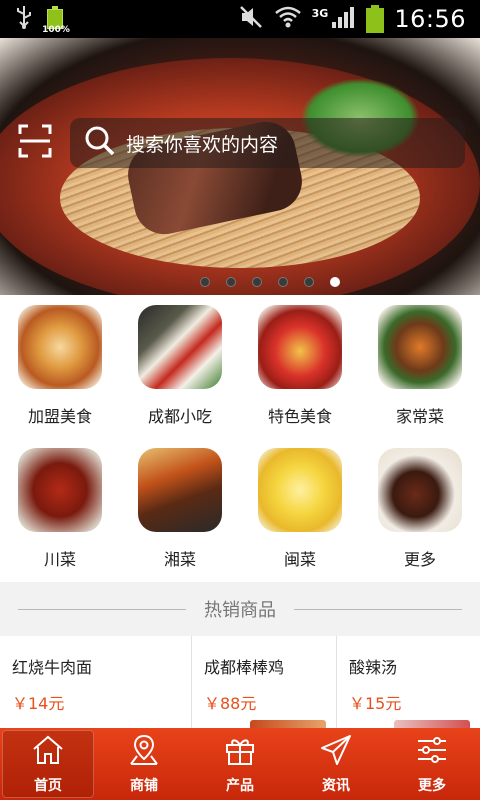 This screenshot has height=800, width=480. What do you see at coordinates (59, 416) in the screenshot?
I see `category-label: 加盟美食` at bounding box center [59, 416].